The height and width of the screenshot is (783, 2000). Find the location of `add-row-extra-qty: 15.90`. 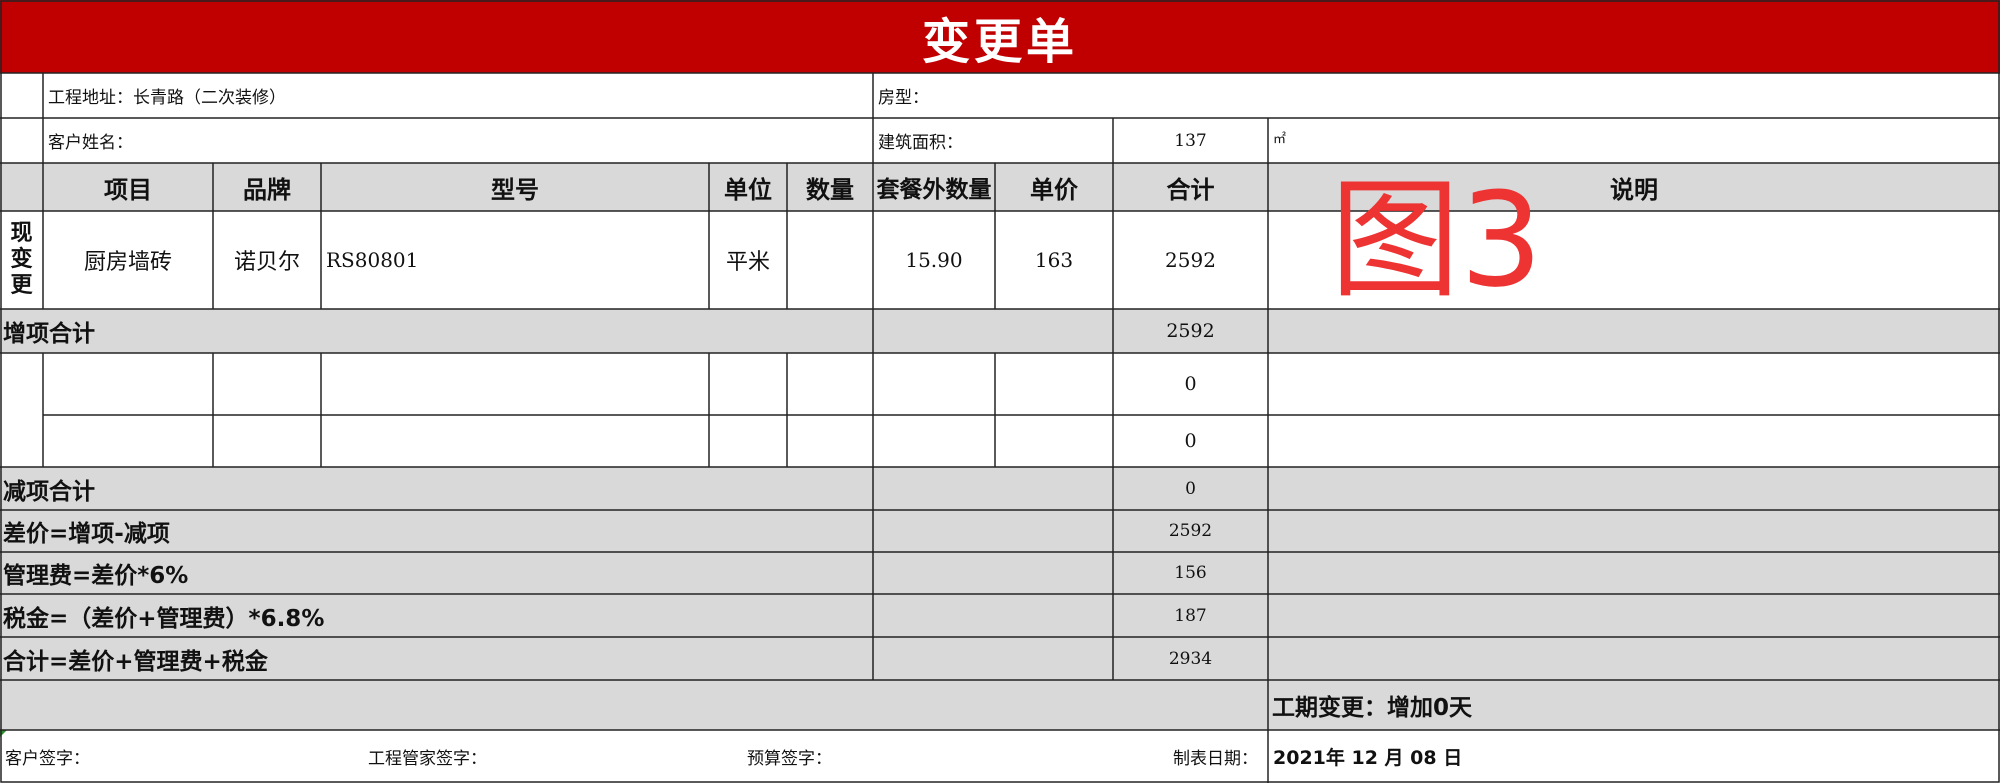

add-row-extra-qty: 15.90 is located at coordinates (934, 260).